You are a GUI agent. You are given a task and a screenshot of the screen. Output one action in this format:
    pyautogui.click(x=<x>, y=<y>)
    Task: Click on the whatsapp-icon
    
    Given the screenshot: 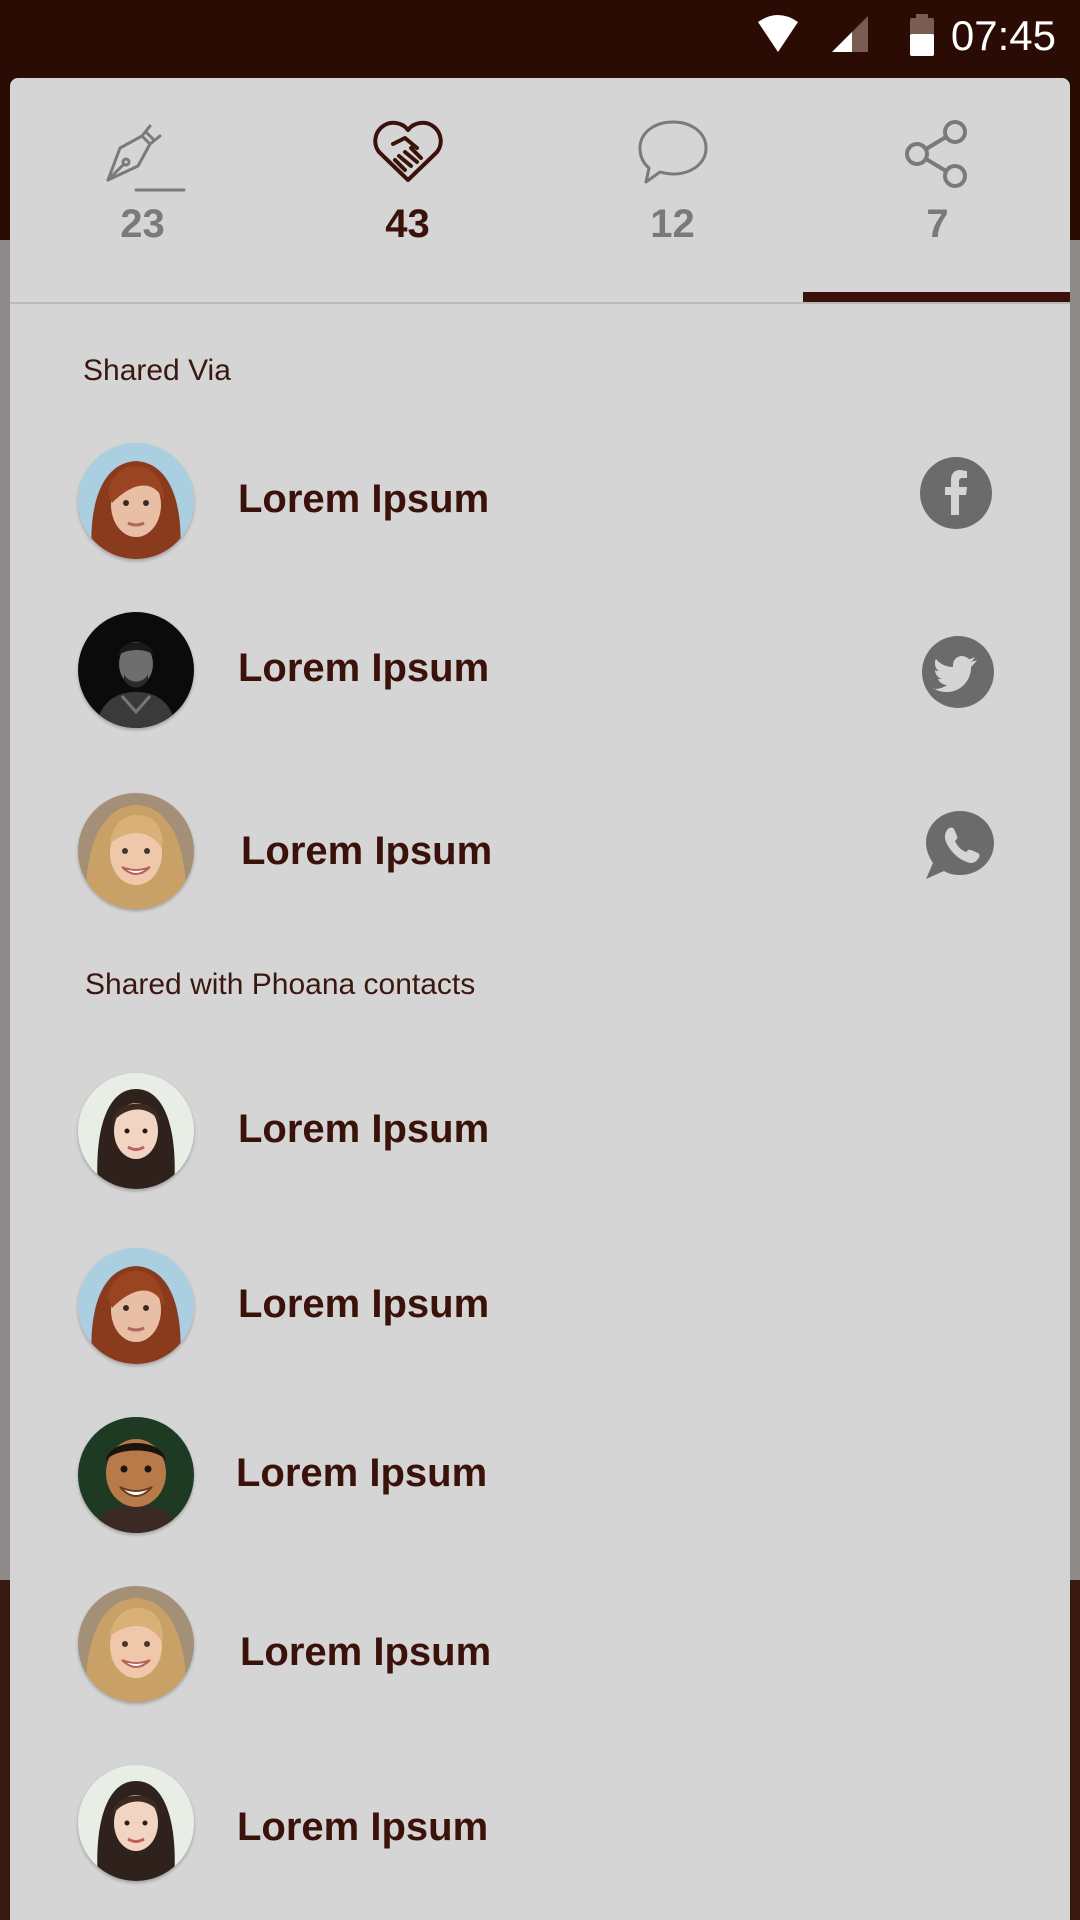 What is the action you would take?
    pyautogui.click(x=960, y=845)
    